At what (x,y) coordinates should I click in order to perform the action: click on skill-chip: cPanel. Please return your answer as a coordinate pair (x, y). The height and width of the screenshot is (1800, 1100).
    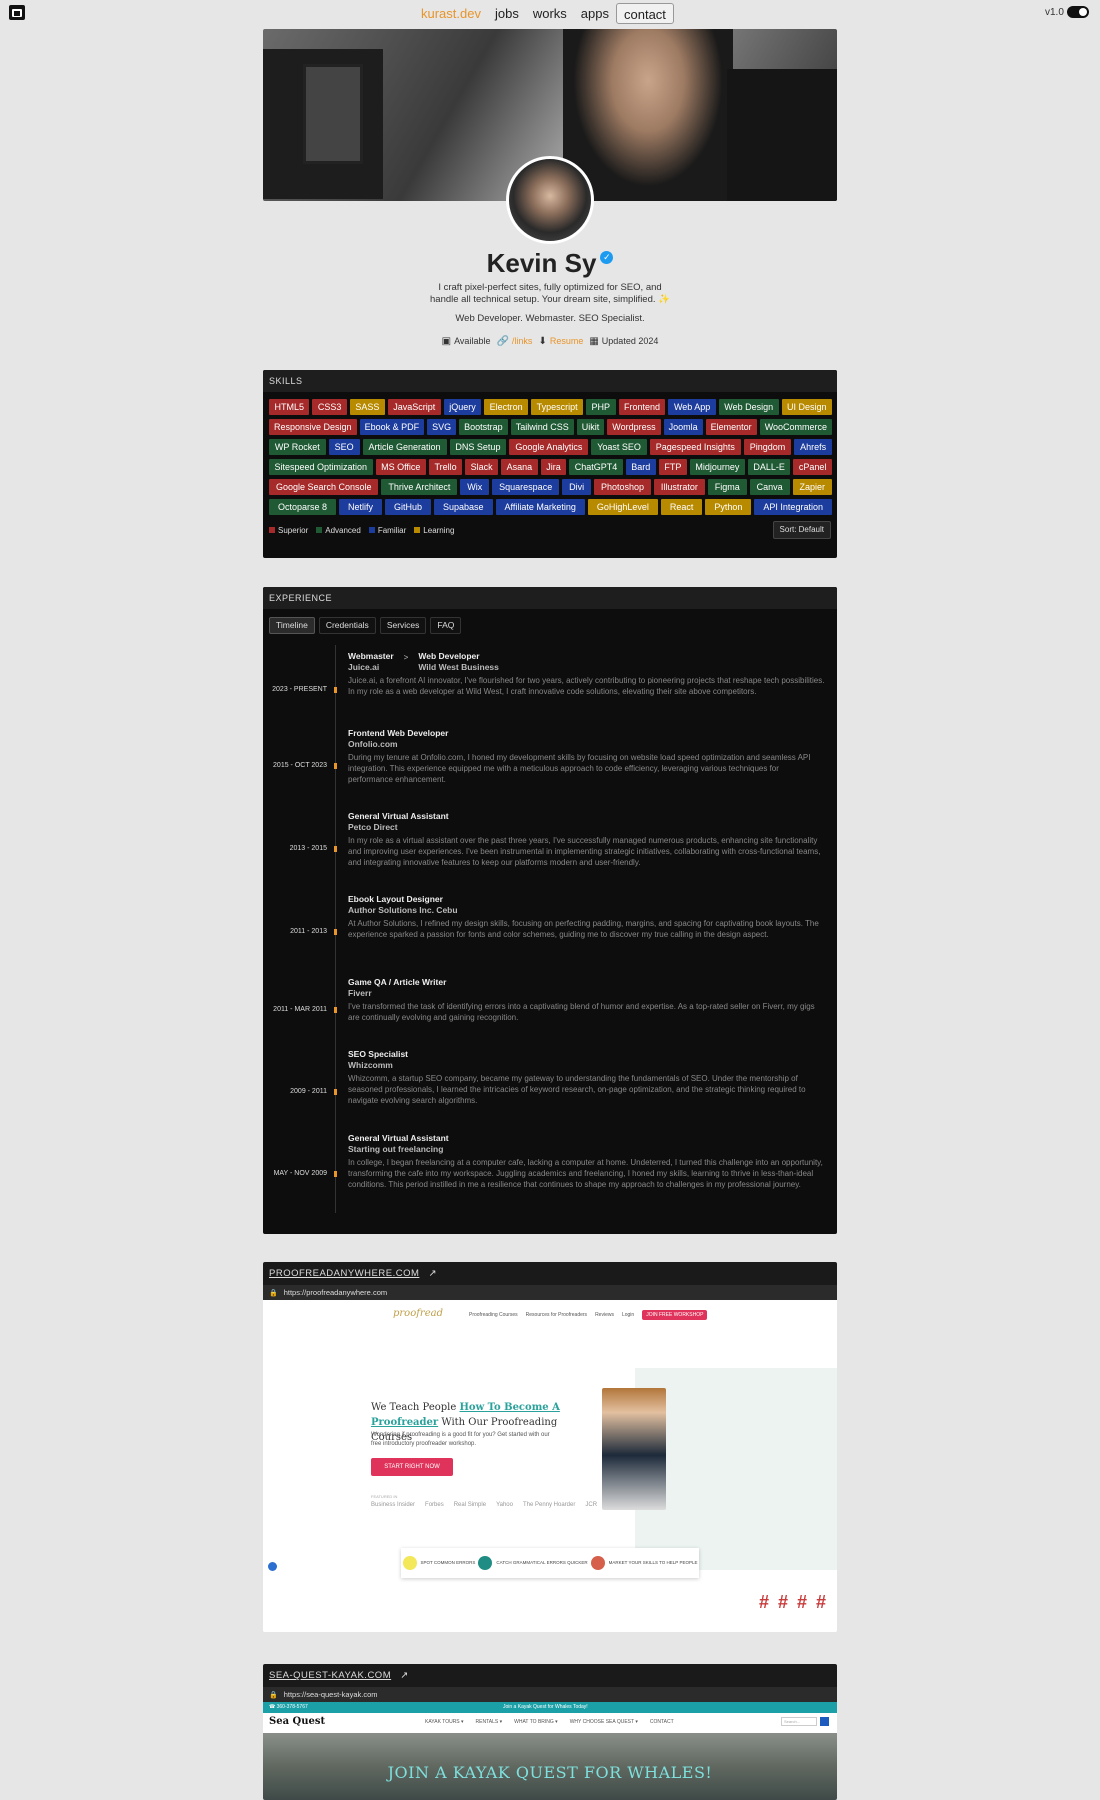
    Looking at the image, I should click on (812, 467).